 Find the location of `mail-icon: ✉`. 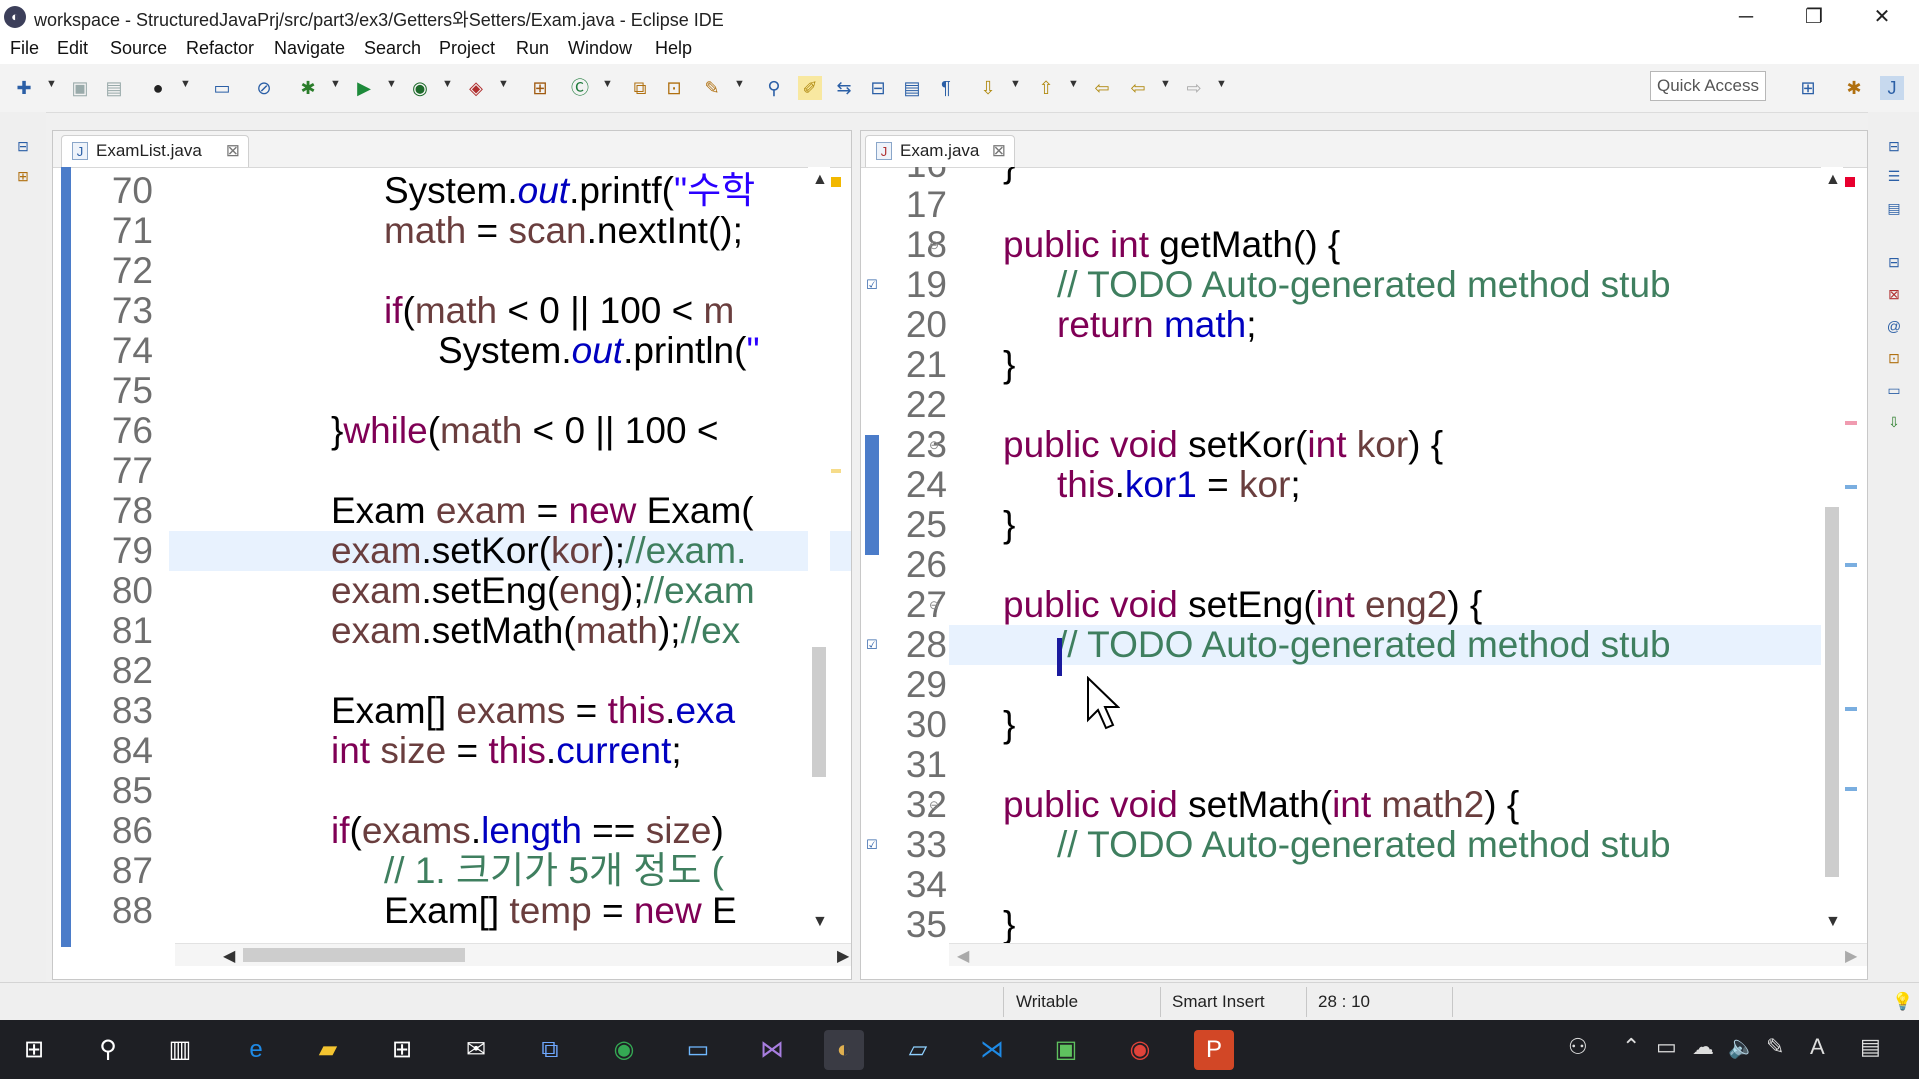

mail-icon: ✉ is located at coordinates (476, 1050).